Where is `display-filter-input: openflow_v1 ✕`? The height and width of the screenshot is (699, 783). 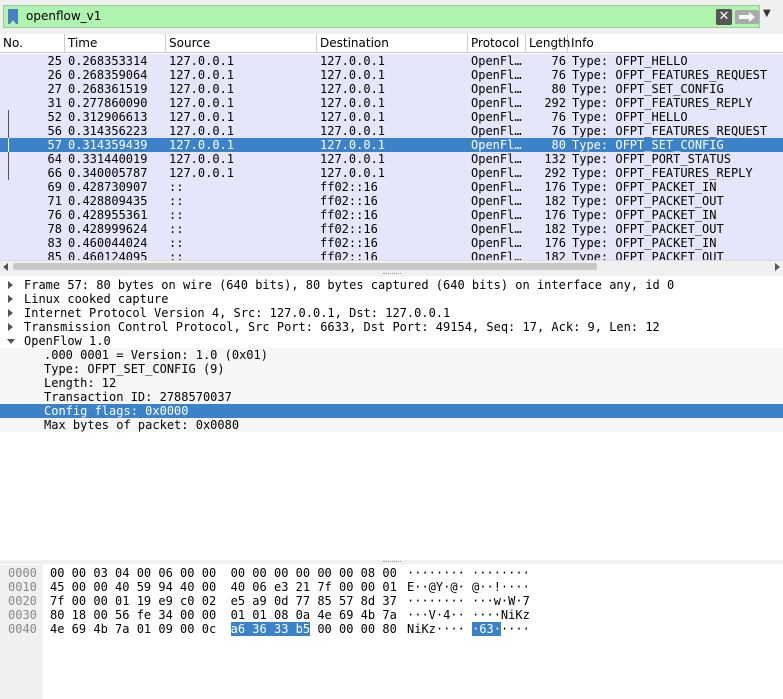 display-filter-input: openflow_v1 ✕ is located at coordinates (381, 16).